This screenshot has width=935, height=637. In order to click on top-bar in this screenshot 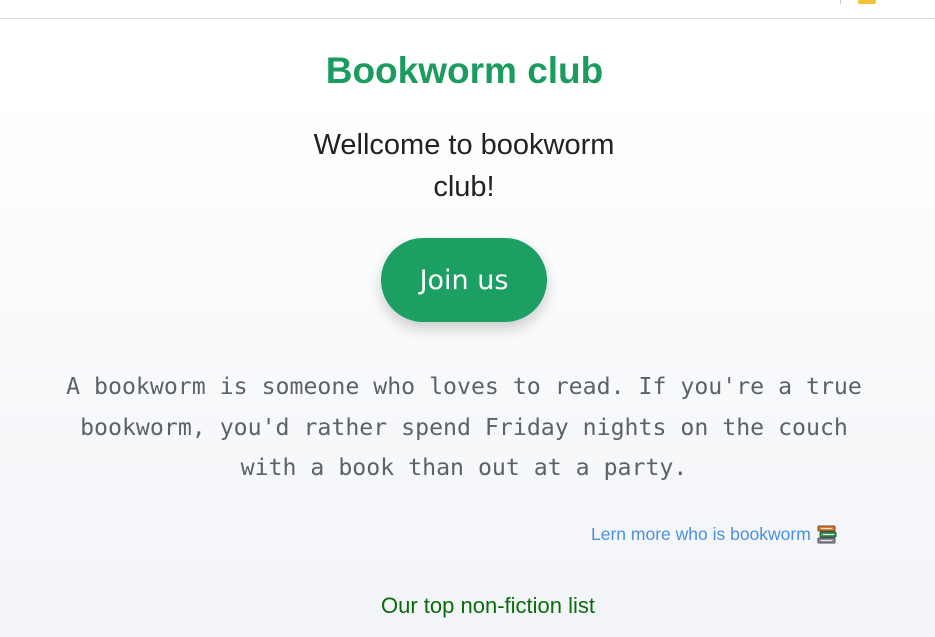, I will do `click(467, 9)`.